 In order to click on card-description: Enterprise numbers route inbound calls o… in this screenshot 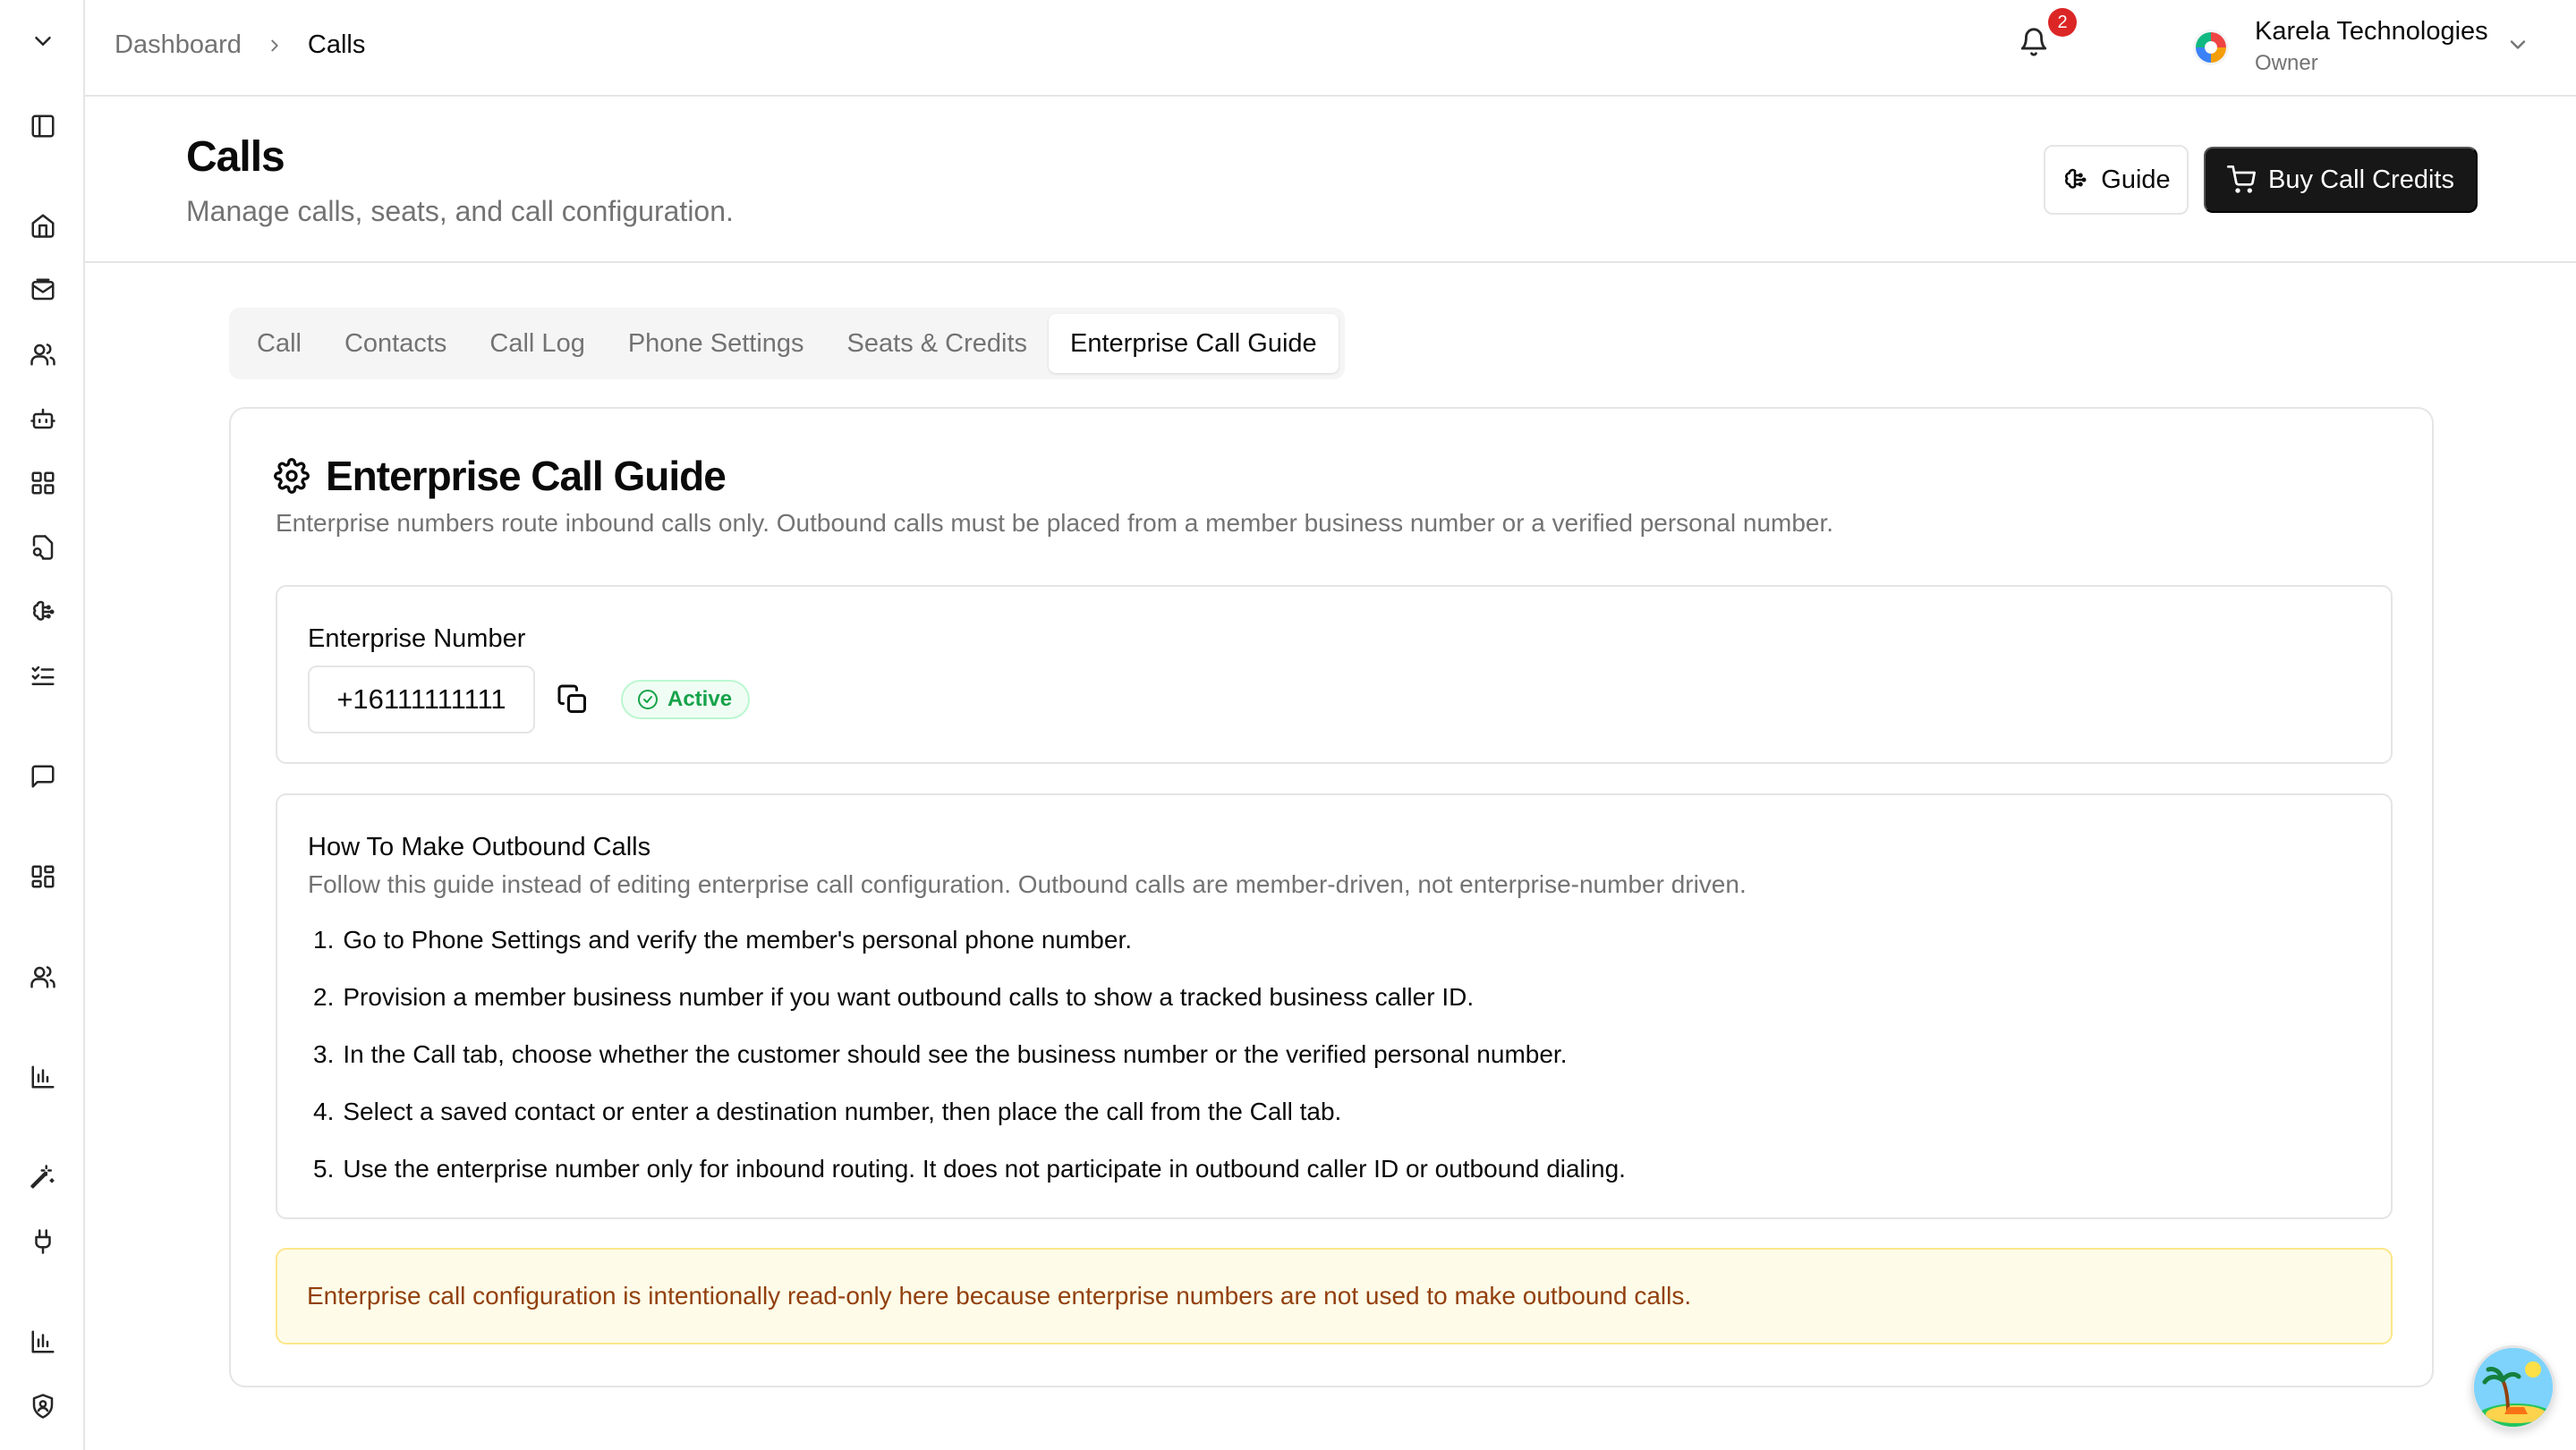, I will do `click(1055, 523)`.